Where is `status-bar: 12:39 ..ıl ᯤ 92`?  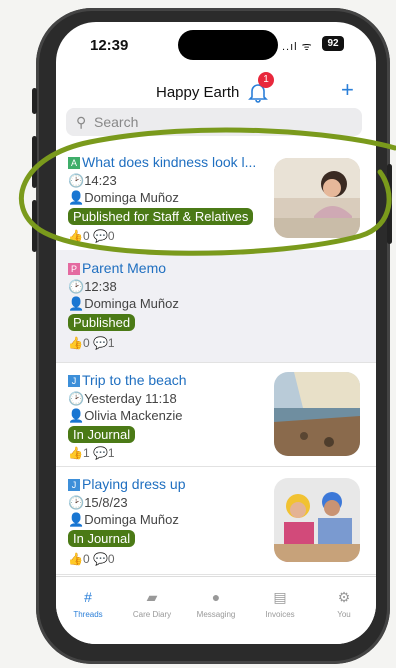 status-bar: 12:39 ..ıl ᯤ 92 is located at coordinates (216, 47).